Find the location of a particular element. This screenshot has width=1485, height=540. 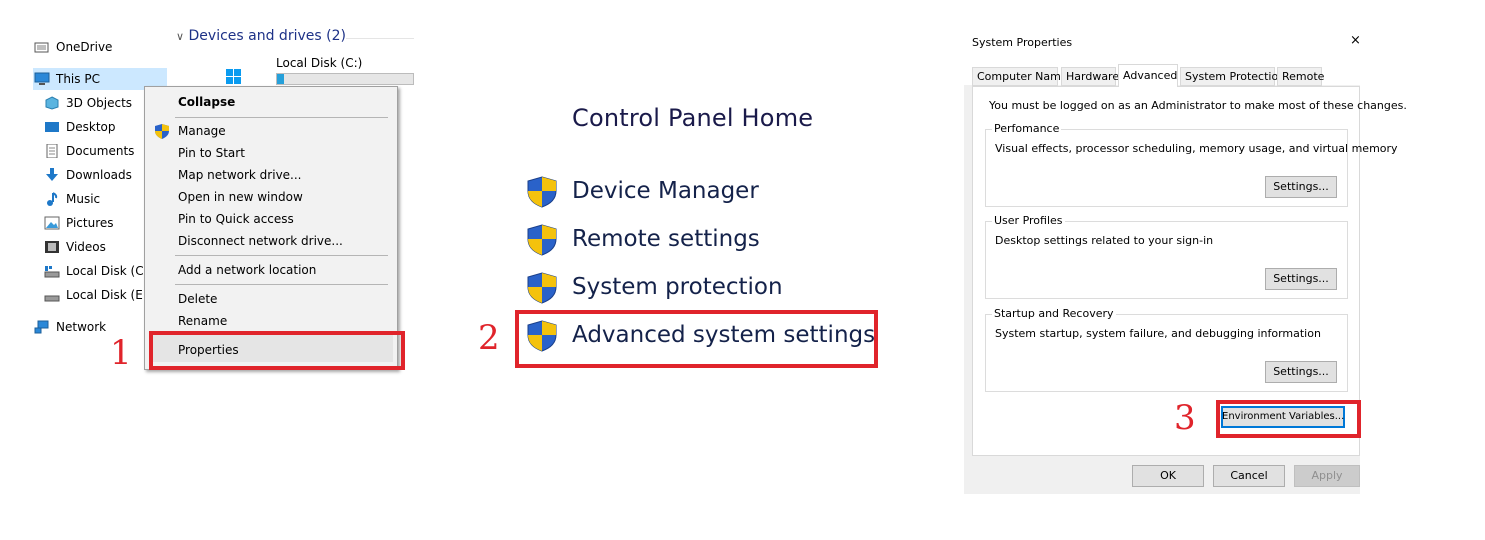

device-manager-link: Device Manager is located at coordinates (665, 191).